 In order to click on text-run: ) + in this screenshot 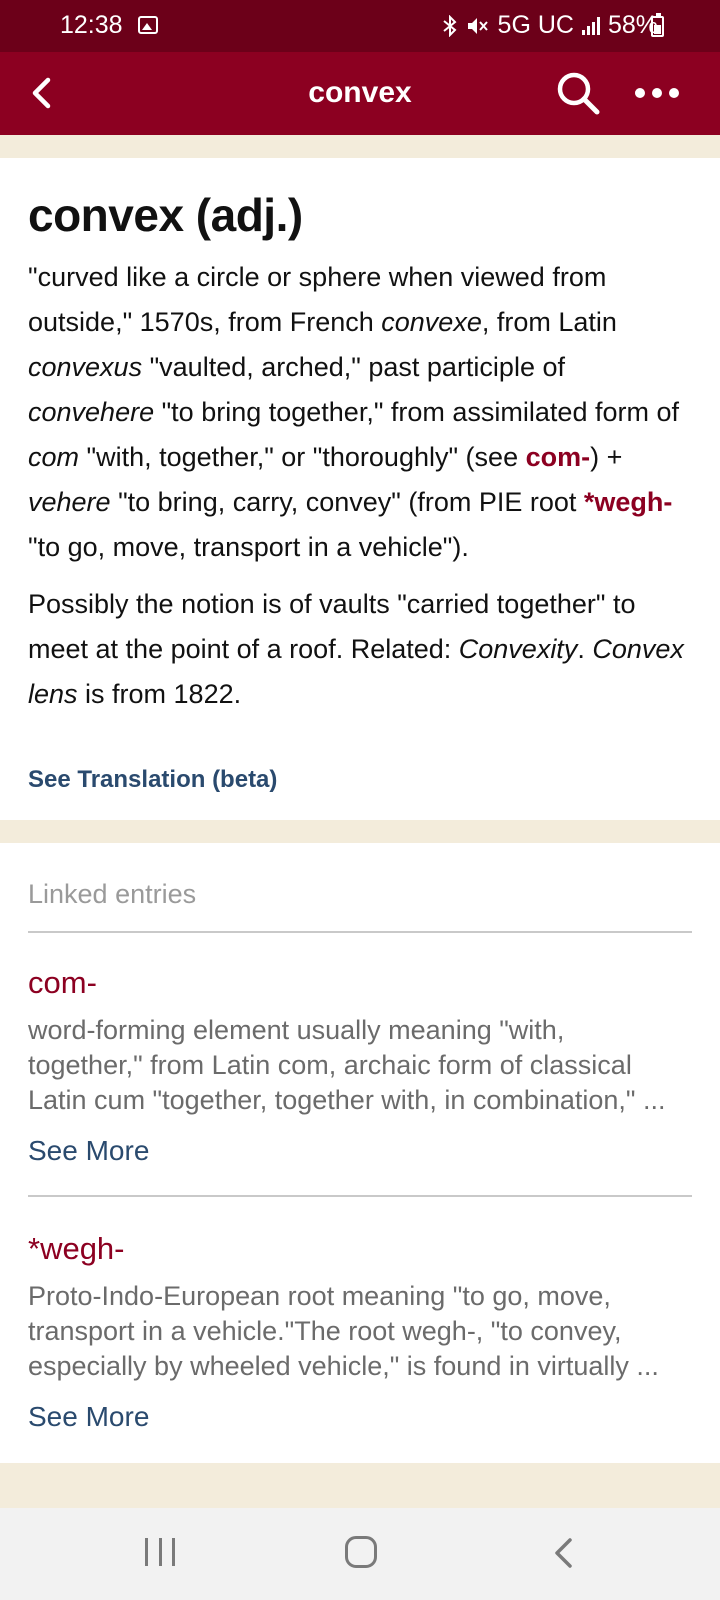, I will do `click(606, 457)`.